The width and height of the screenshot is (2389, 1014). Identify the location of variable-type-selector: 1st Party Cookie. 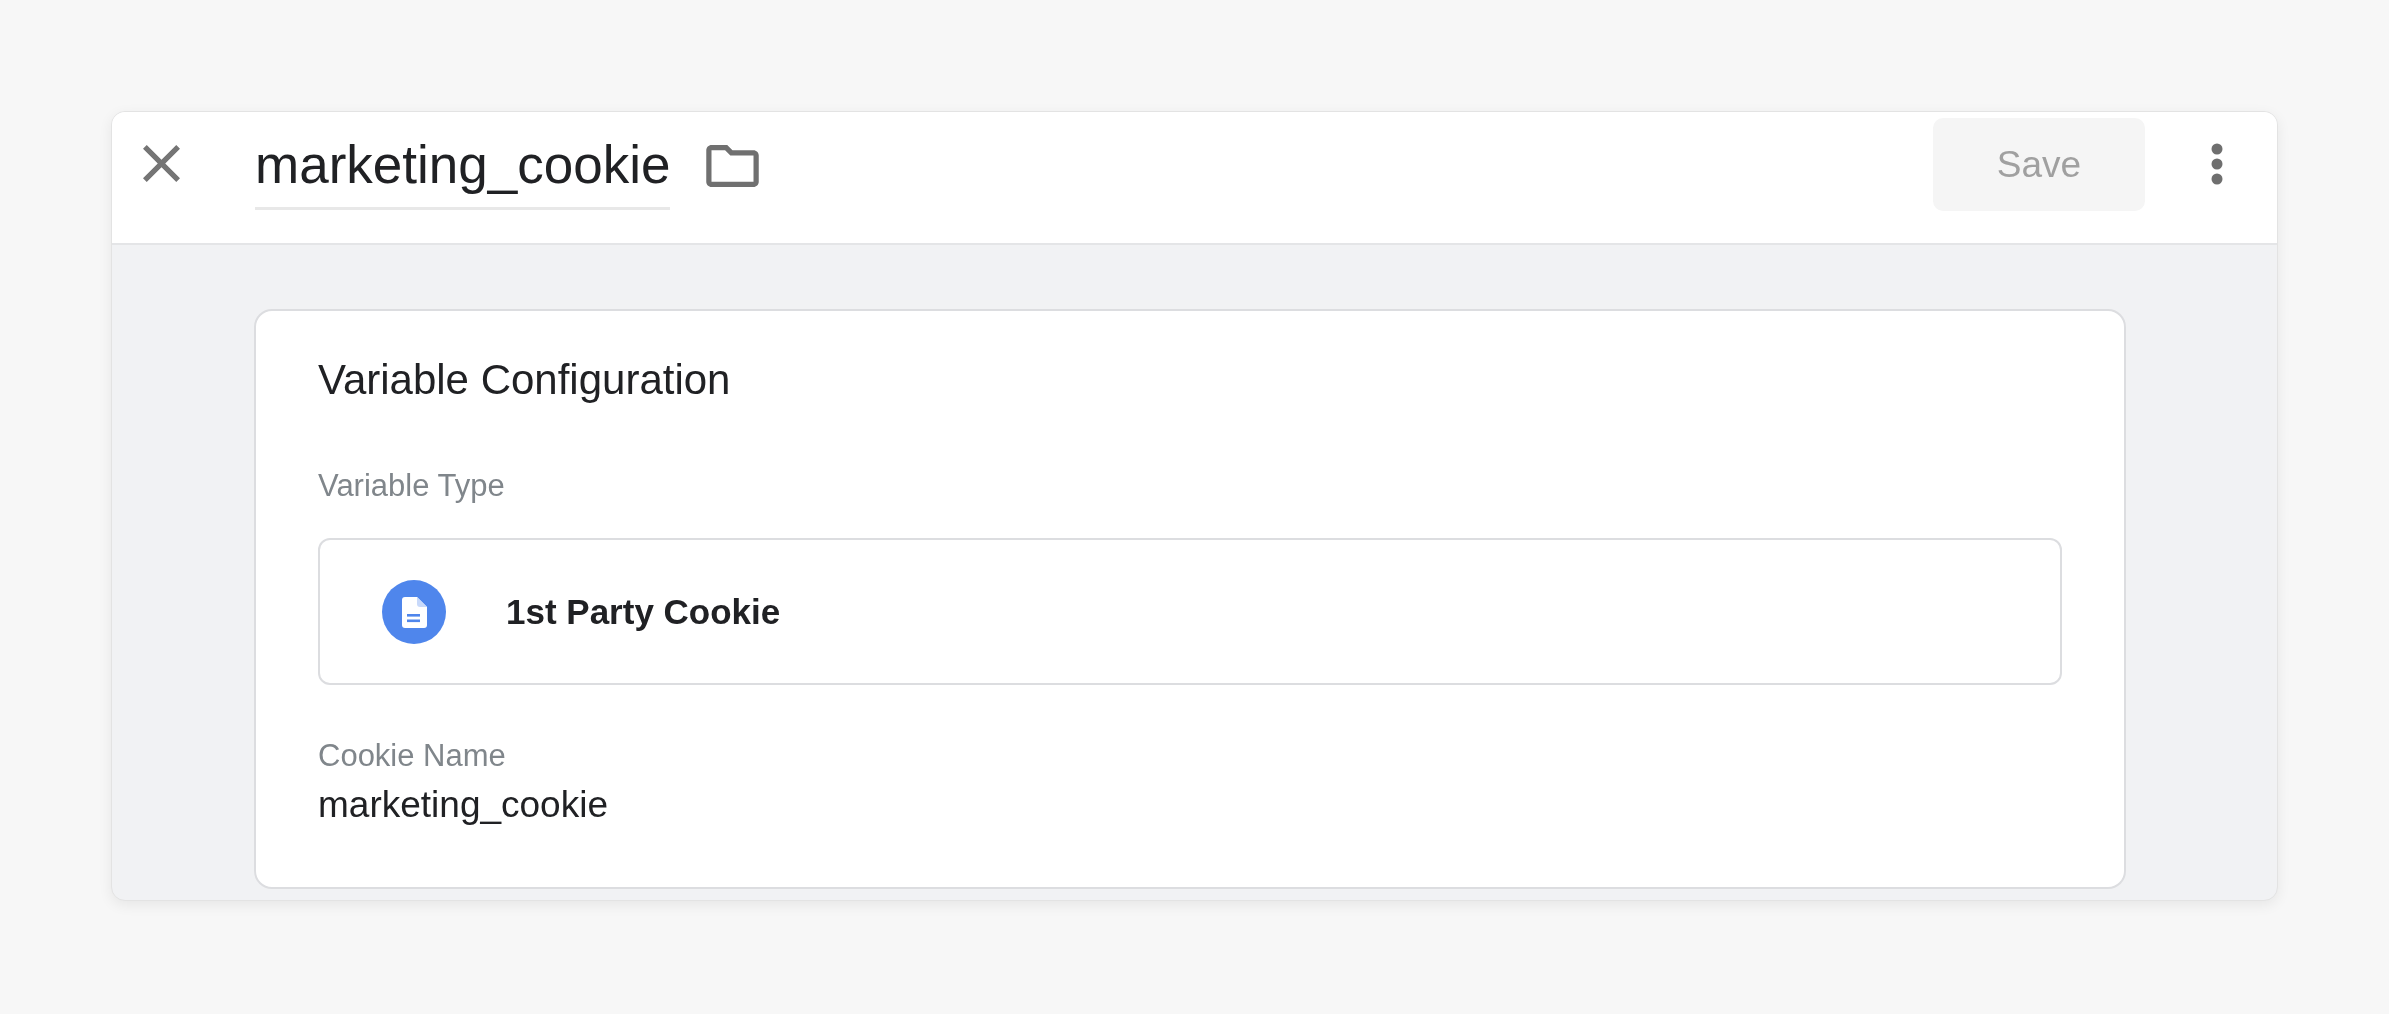
(1190, 611).